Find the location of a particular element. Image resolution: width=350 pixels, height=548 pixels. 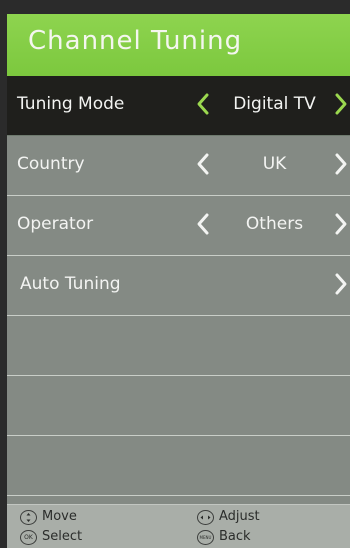

hint-back-label: Back is located at coordinates (235, 536).